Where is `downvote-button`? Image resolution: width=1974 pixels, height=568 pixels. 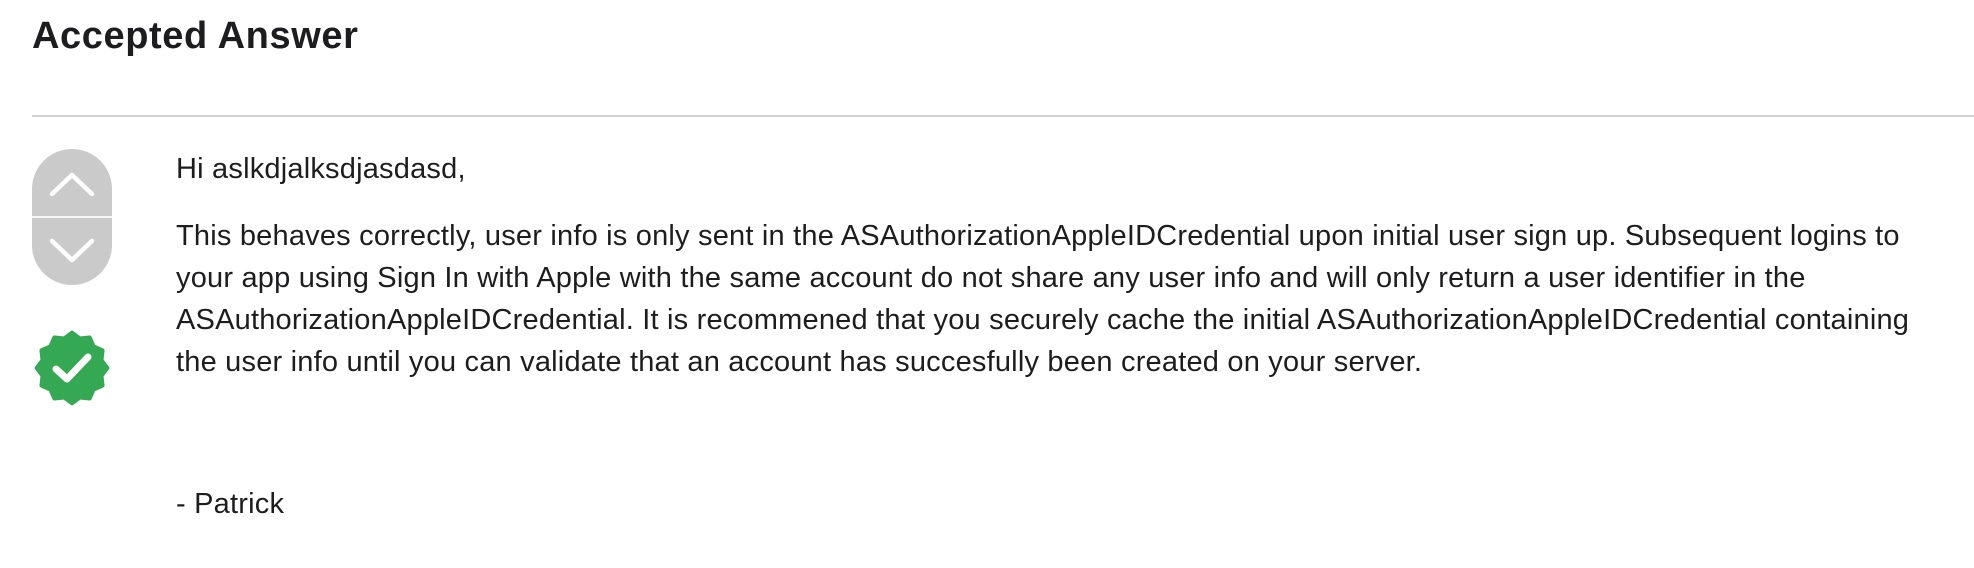 downvote-button is located at coordinates (72, 251).